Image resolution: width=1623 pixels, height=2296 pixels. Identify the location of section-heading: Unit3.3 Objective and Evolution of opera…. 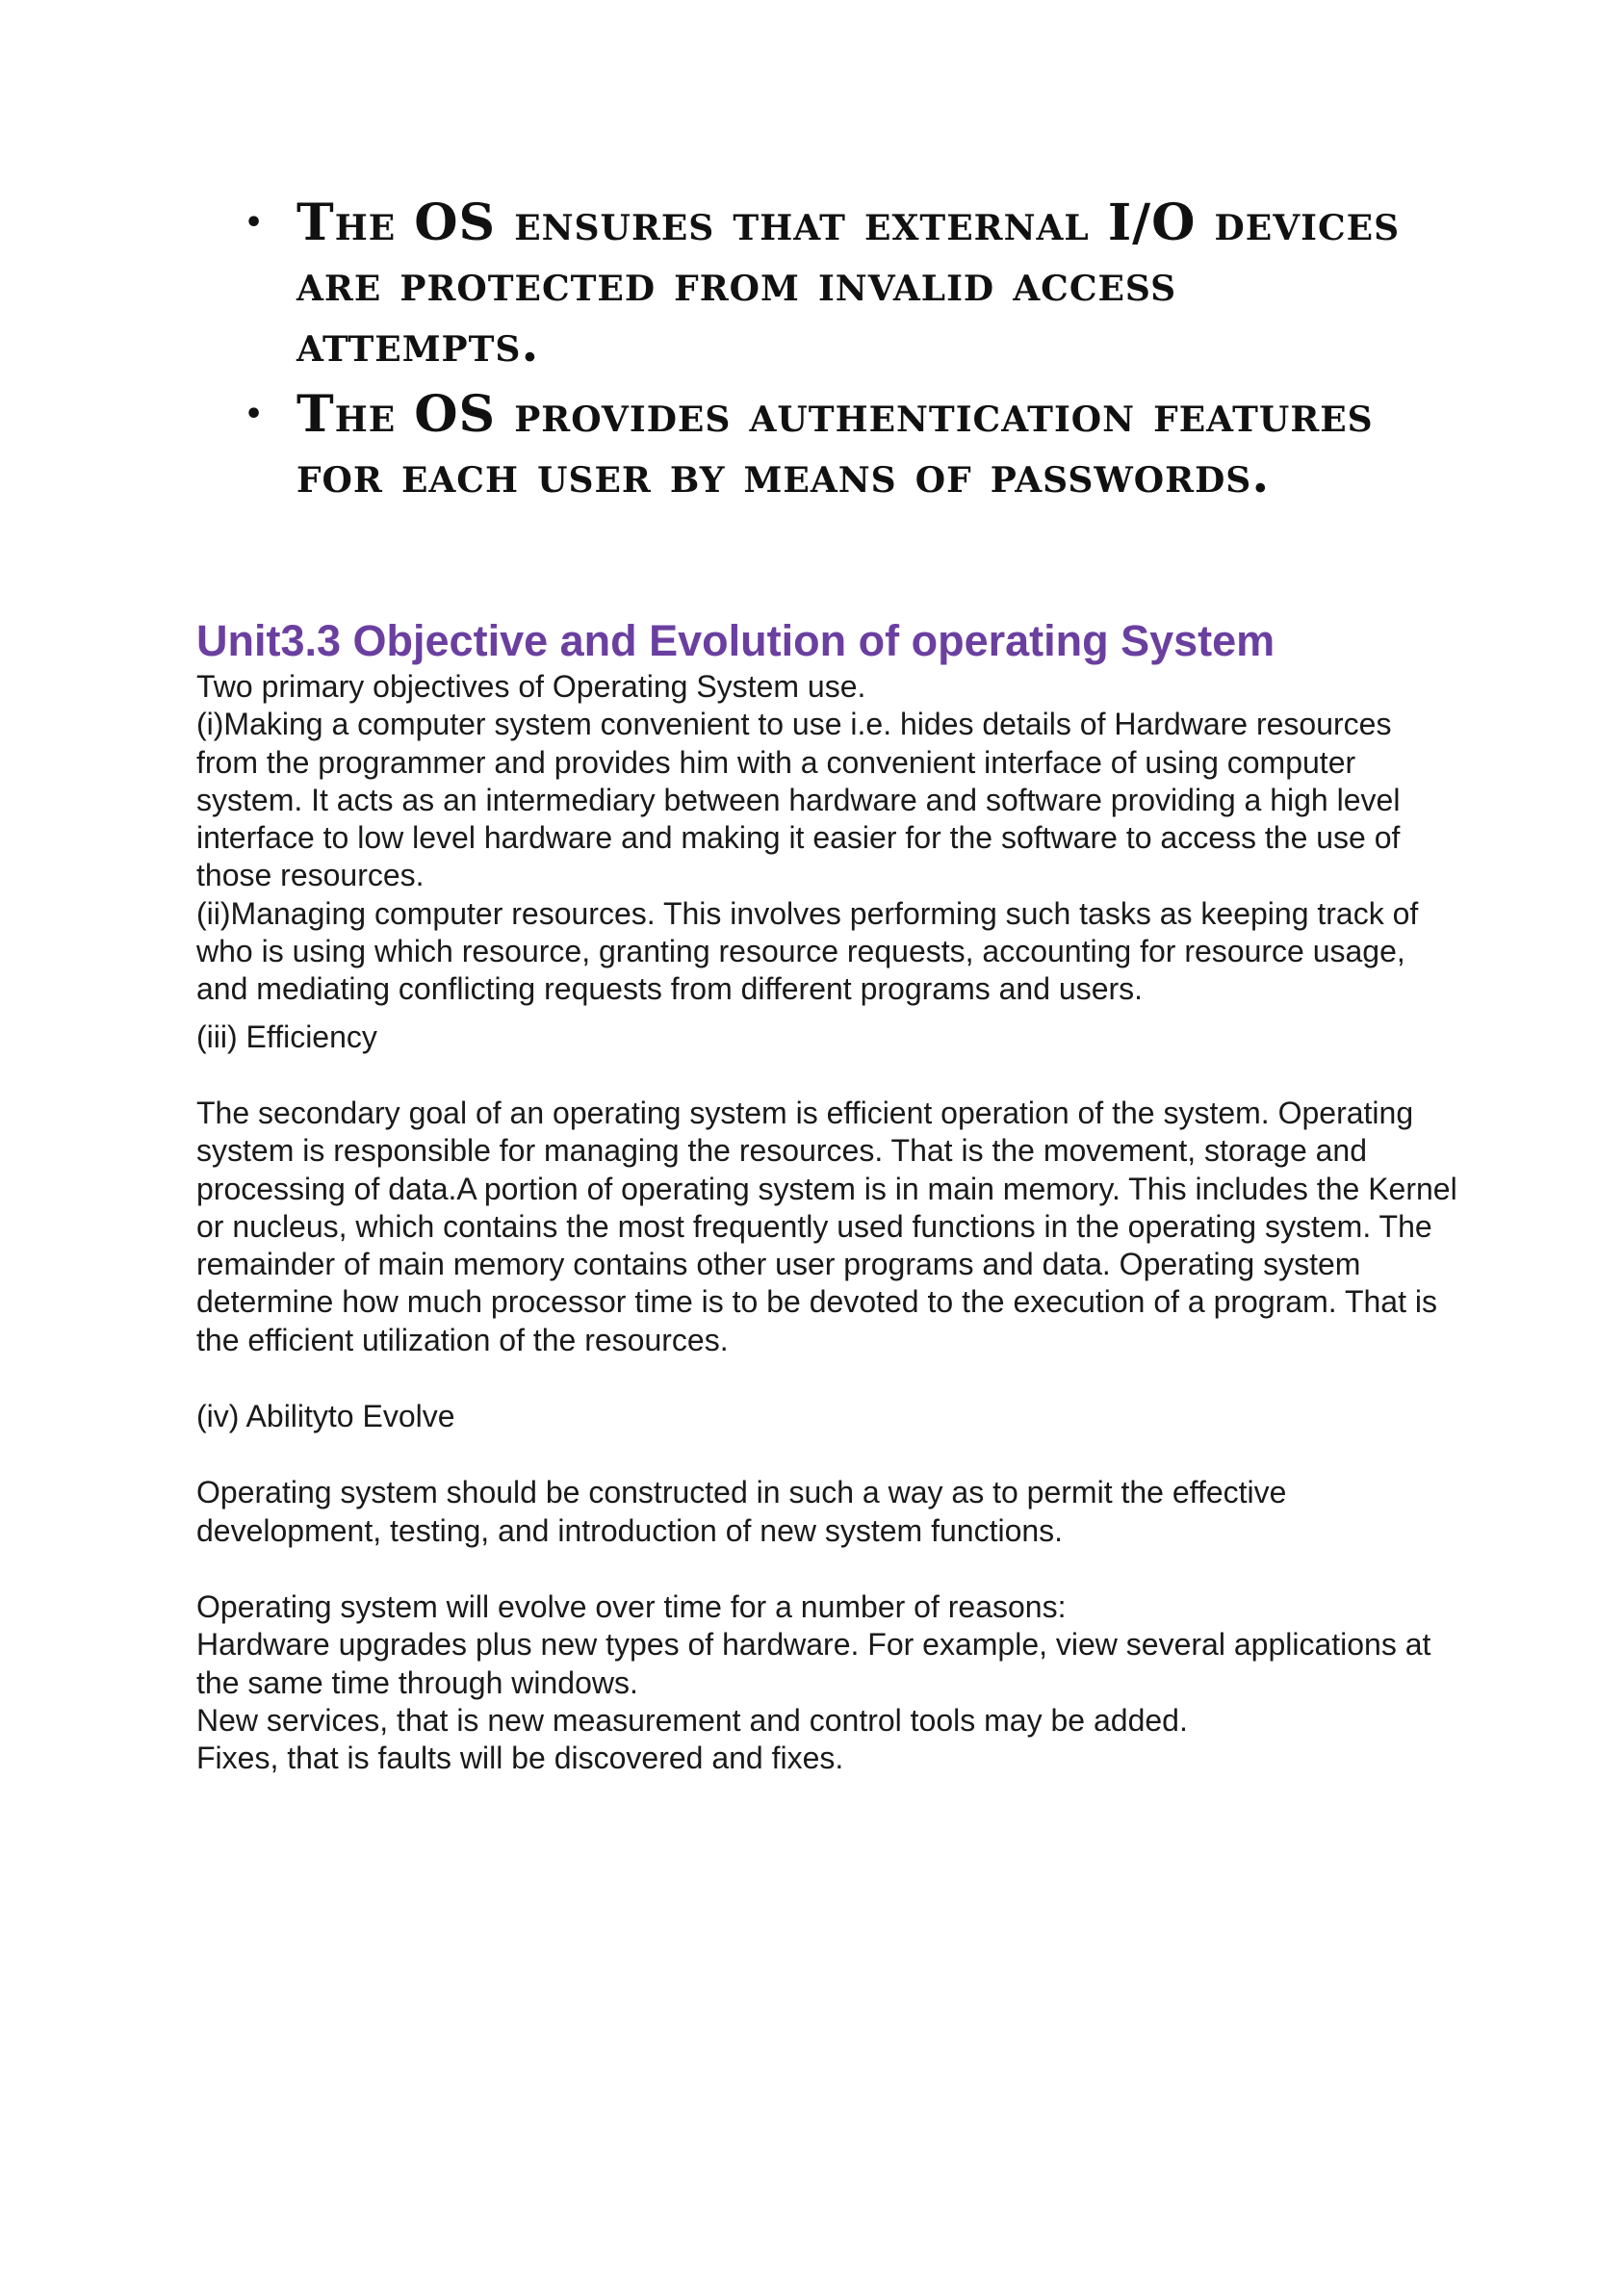
(735, 640).